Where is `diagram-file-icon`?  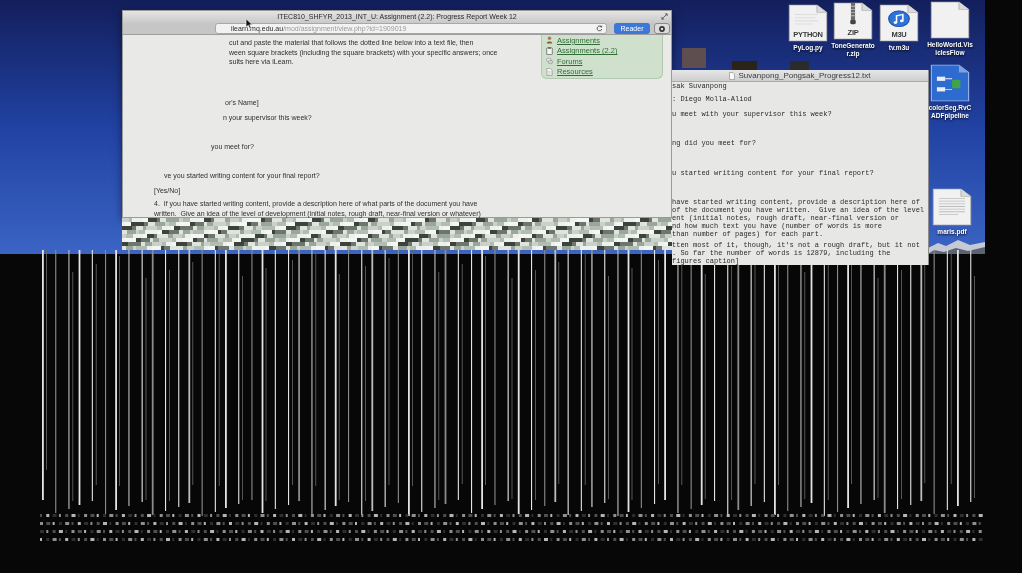
diagram-file-icon is located at coordinates (950, 83).